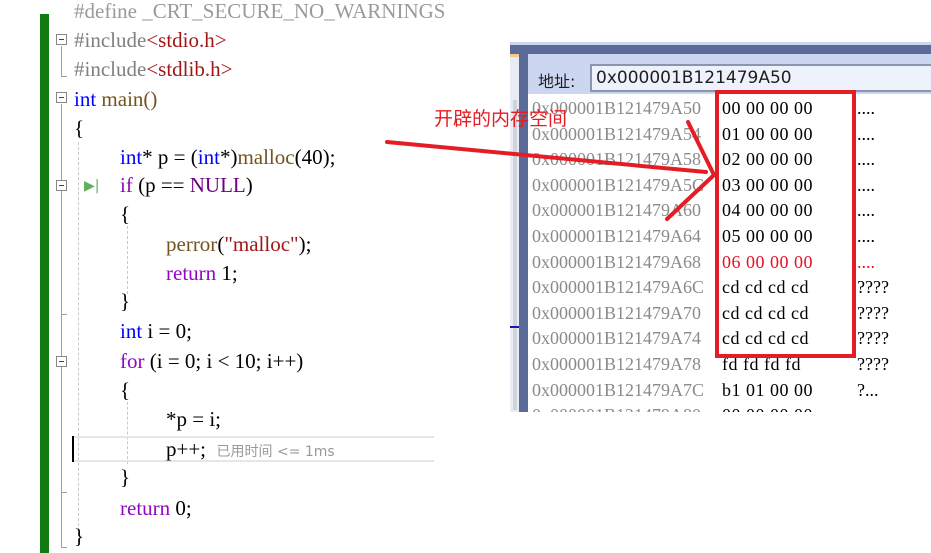  I want to click on annotation-arrows, so click(550, 170).